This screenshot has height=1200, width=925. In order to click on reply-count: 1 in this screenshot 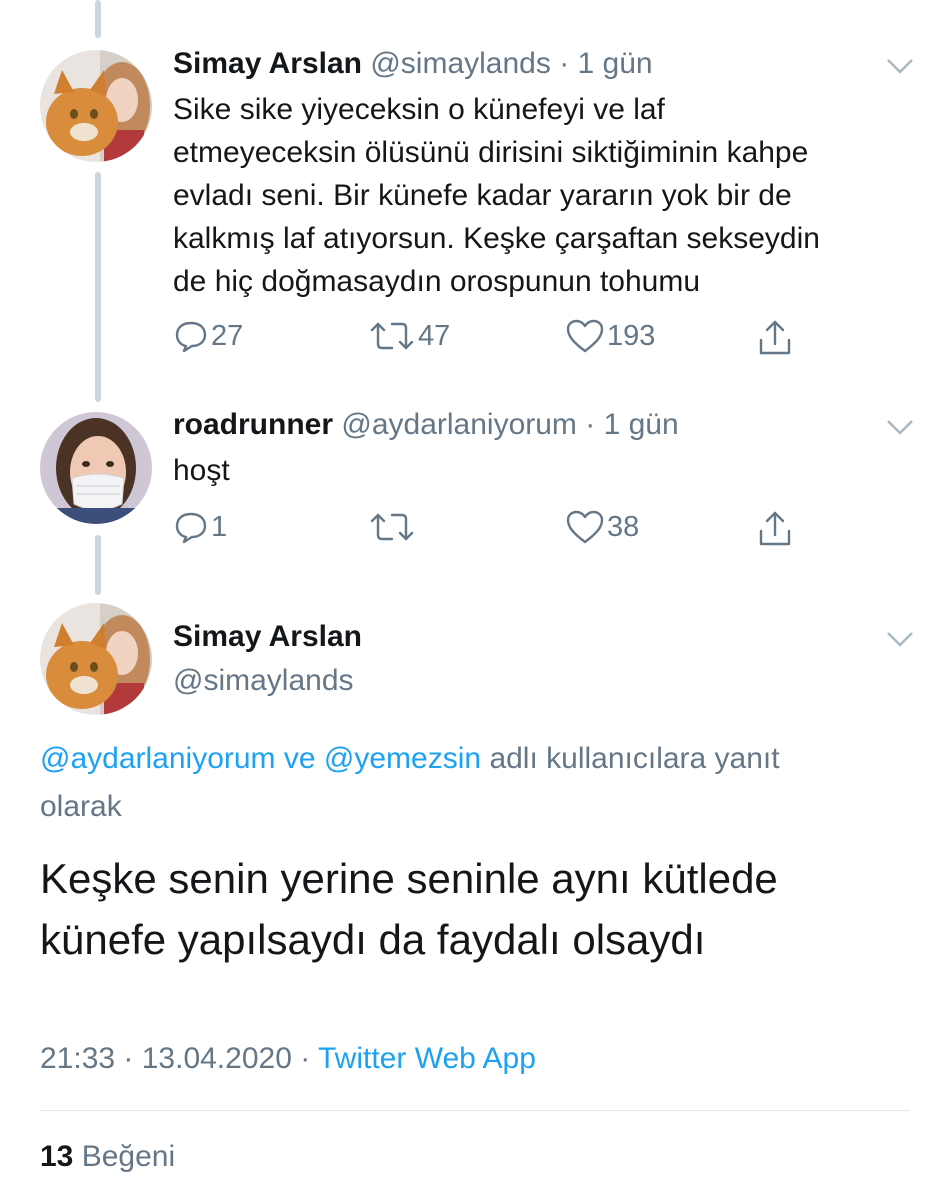, I will do `click(219, 526)`.